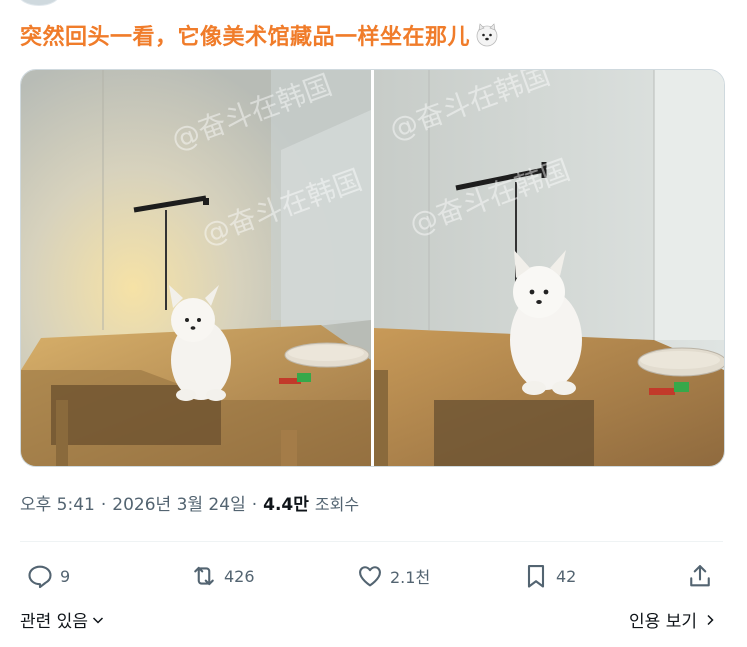 Image resolution: width=747 pixels, height=647 pixels. I want to click on bookmark-icon, so click(536, 576).